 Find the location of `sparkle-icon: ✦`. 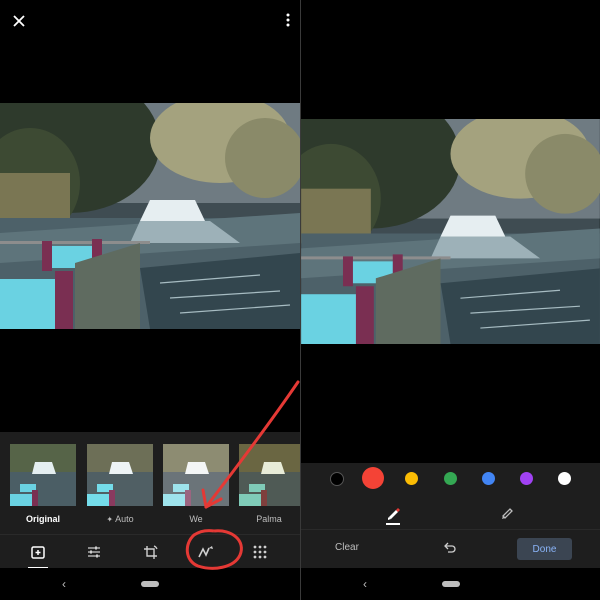

sparkle-icon: ✦ is located at coordinates (110, 519).